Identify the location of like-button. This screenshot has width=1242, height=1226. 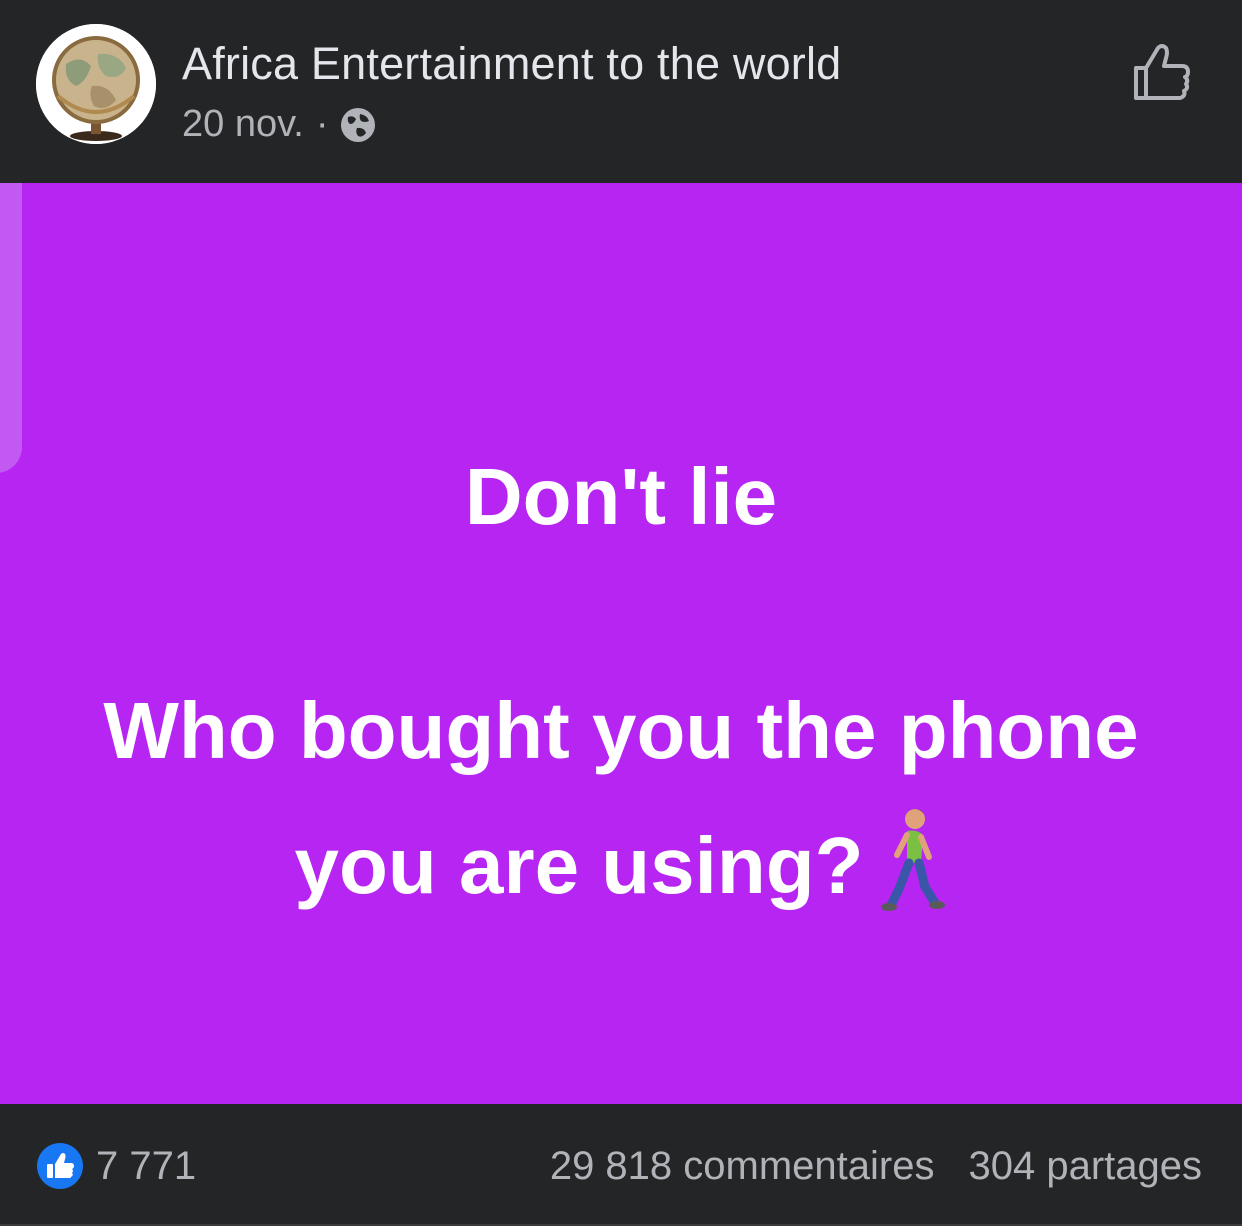
(1162, 72).